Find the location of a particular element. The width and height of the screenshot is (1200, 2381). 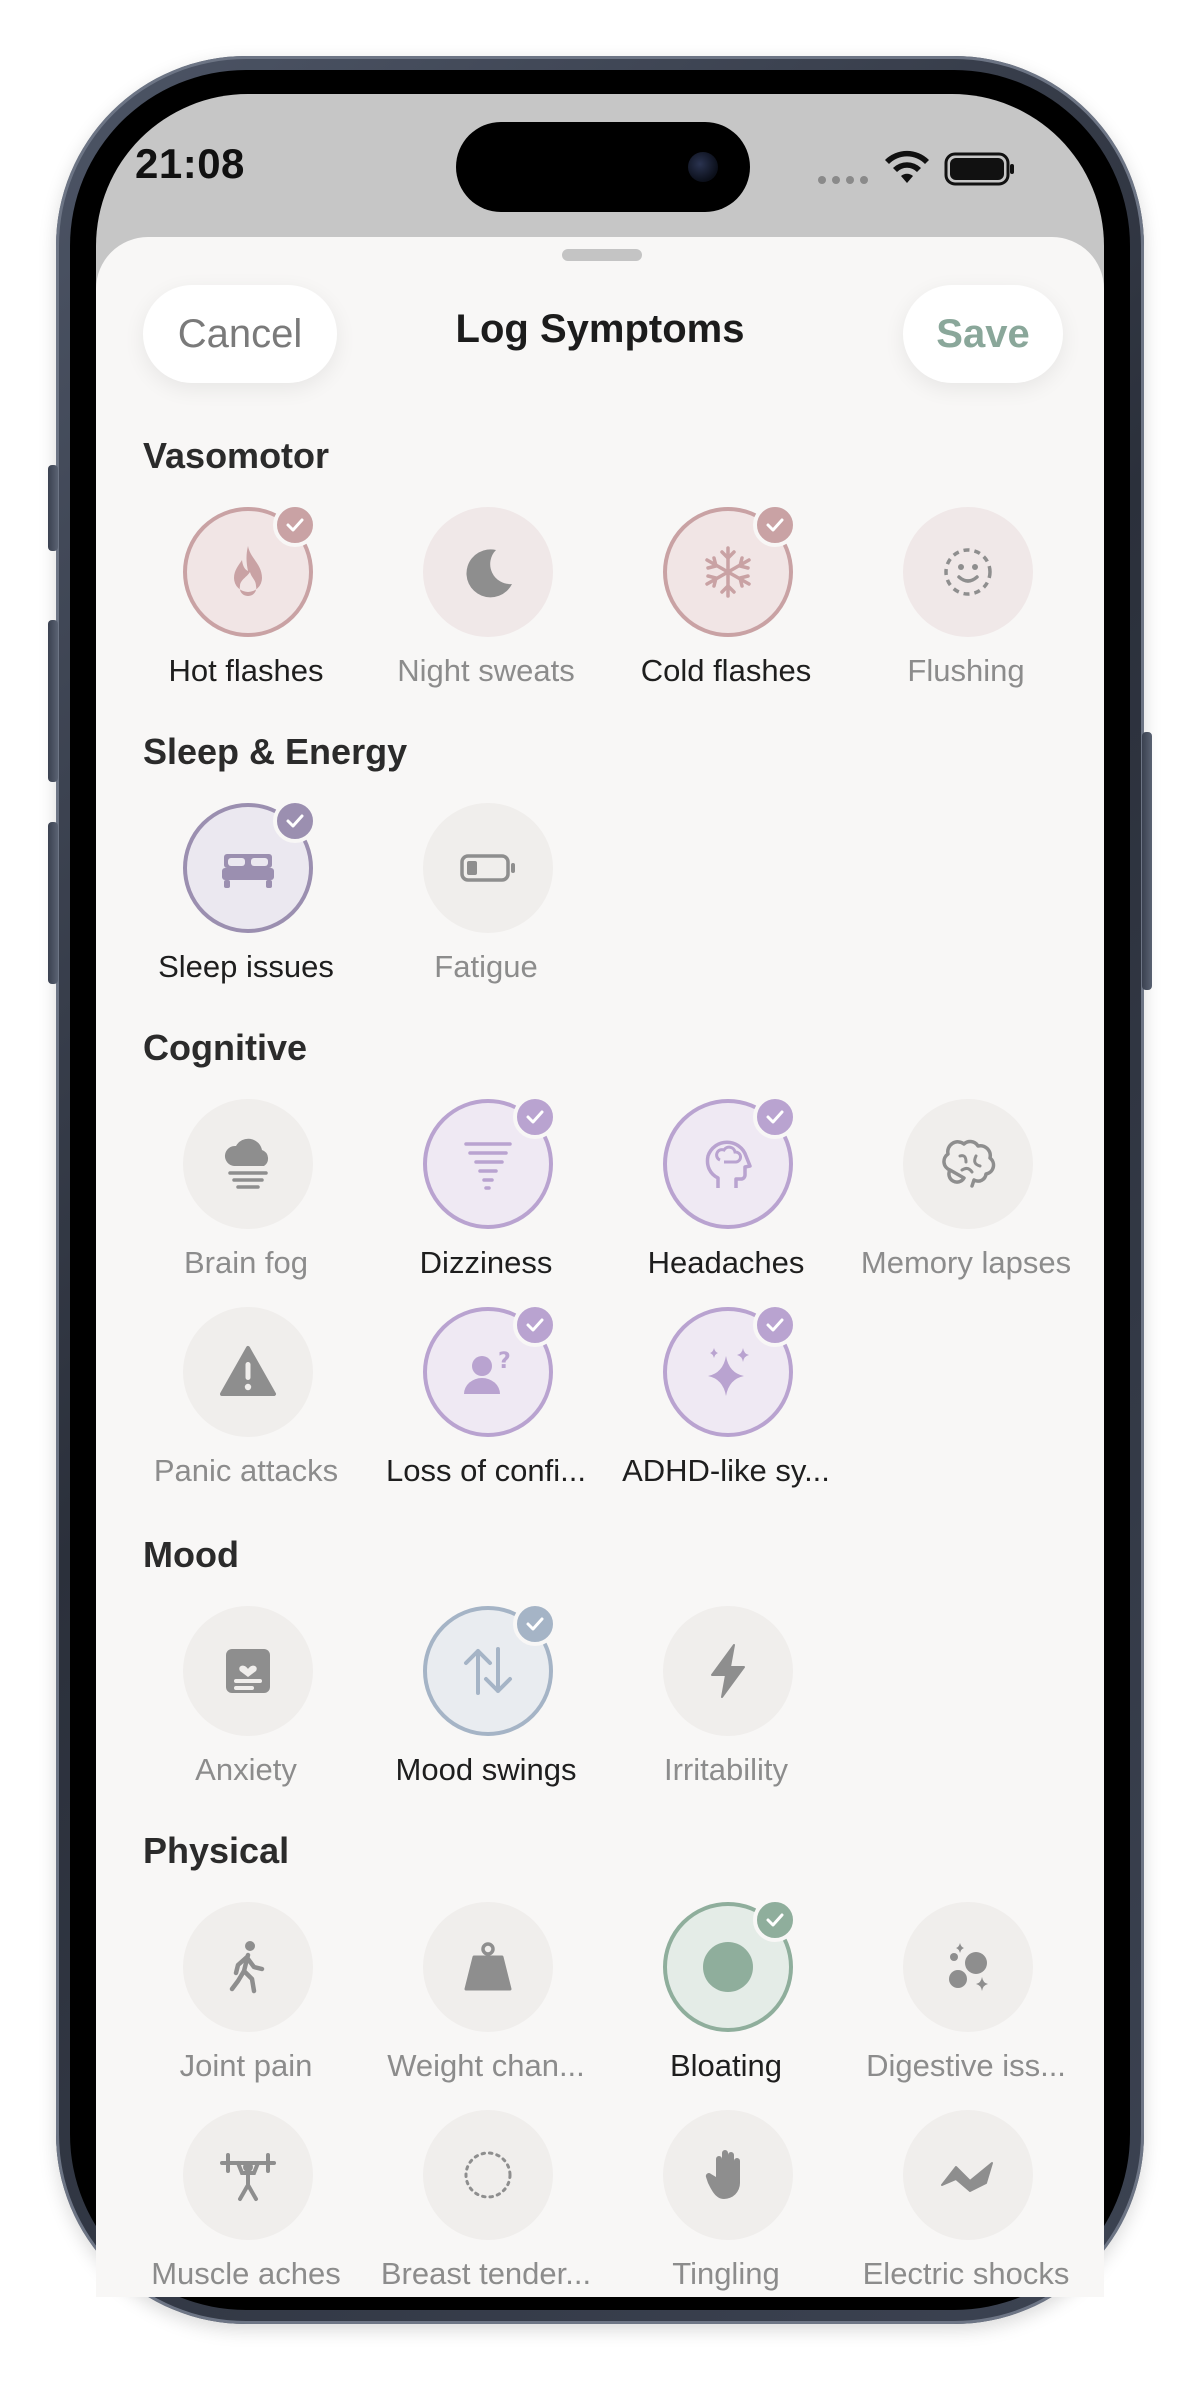

symptom-fatigue: Fatigue is located at coordinates (486, 903).